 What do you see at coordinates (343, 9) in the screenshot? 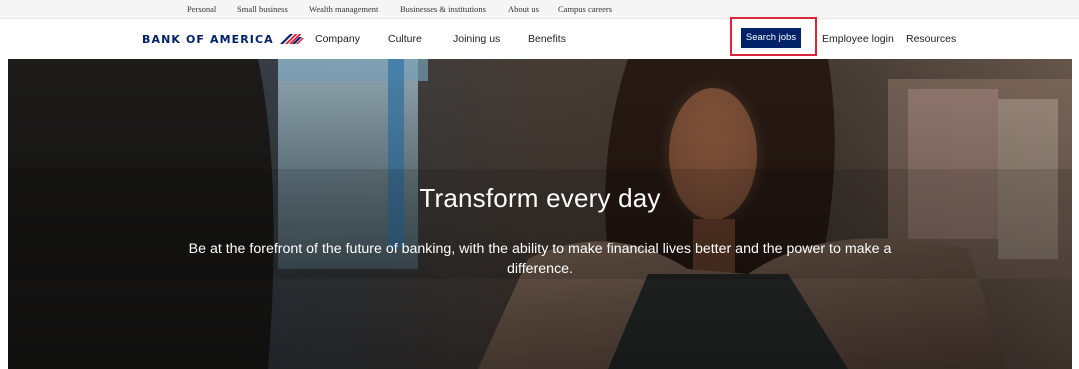
I see `utility-link-wealth-management: Wealth management` at bounding box center [343, 9].